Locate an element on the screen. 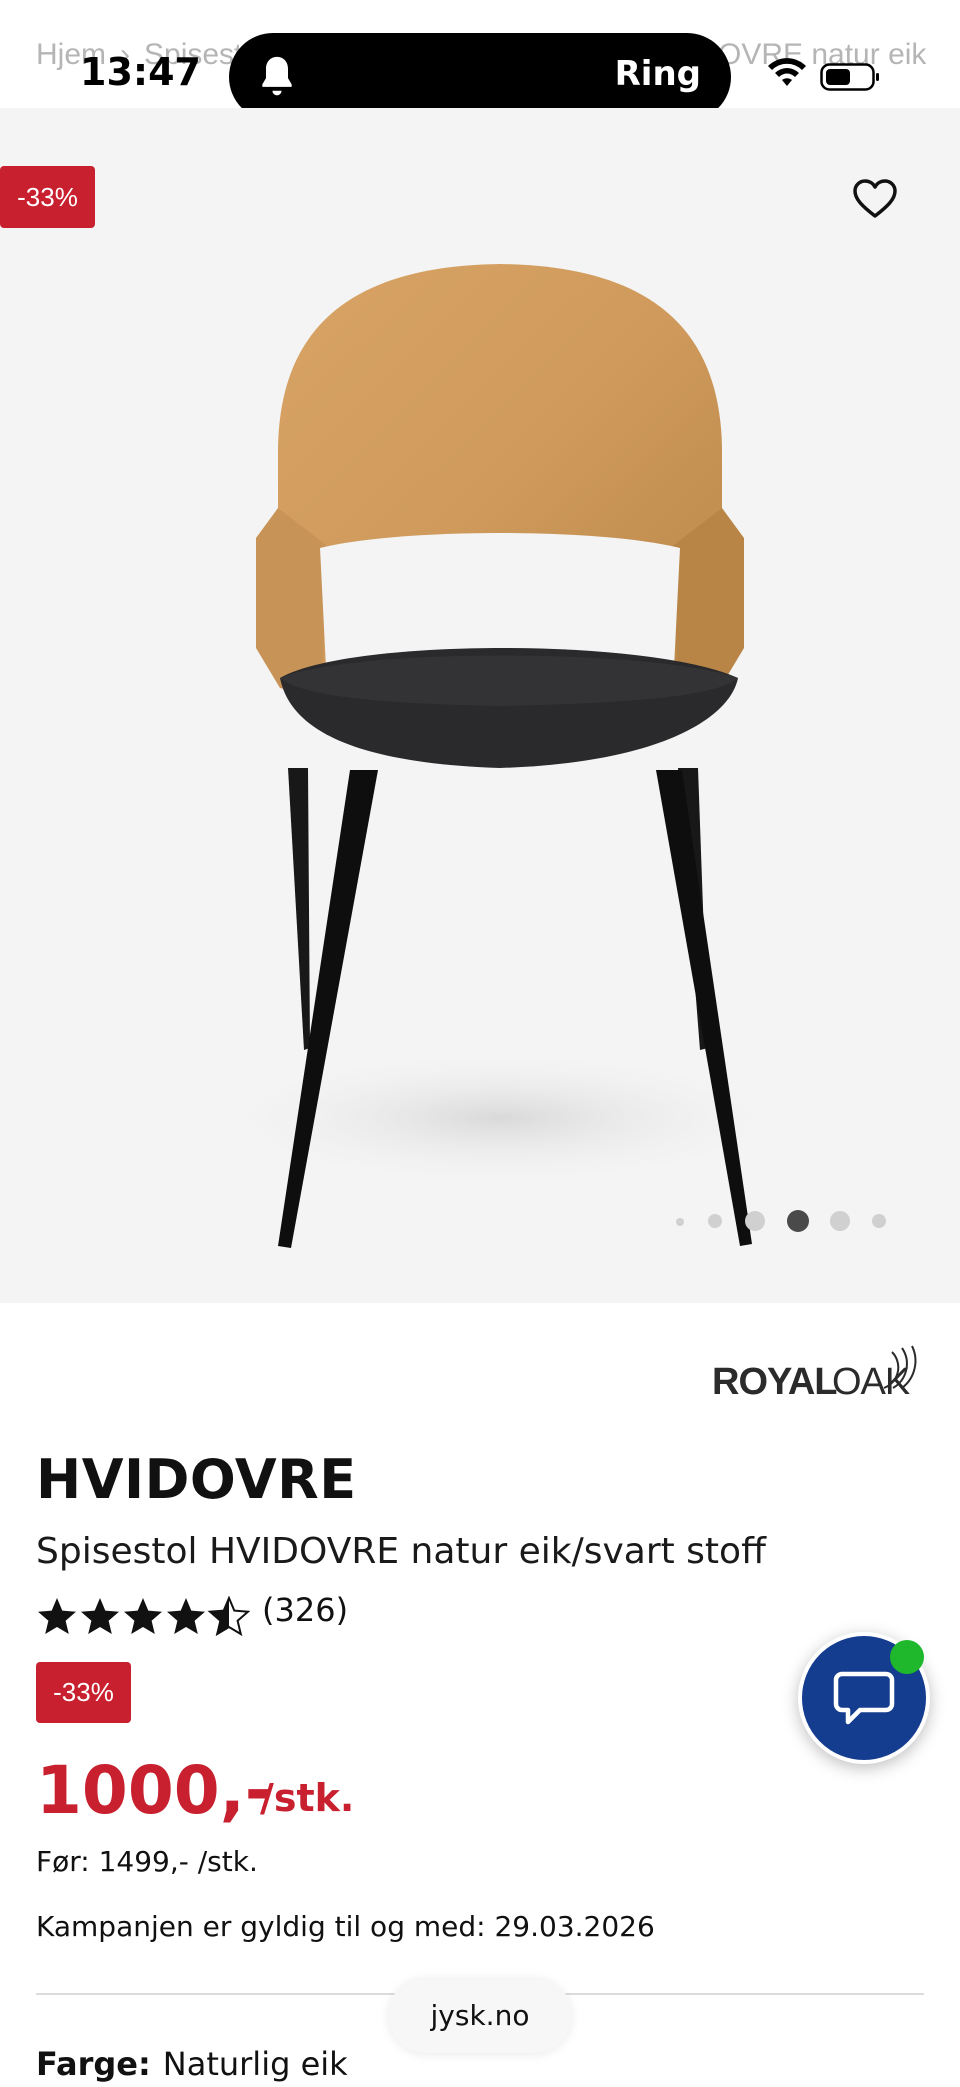 The image size is (960, 2087). brand-logo: ROYAL OAK is located at coordinates (819, 1373).